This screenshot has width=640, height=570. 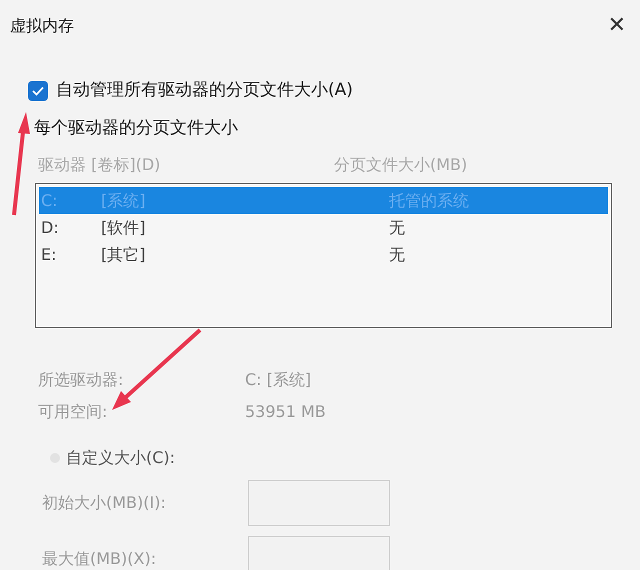 What do you see at coordinates (100, 165) in the screenshot?
I see `column-header: 驱动器 [卷标](D)` at bounding box center [100, 165].